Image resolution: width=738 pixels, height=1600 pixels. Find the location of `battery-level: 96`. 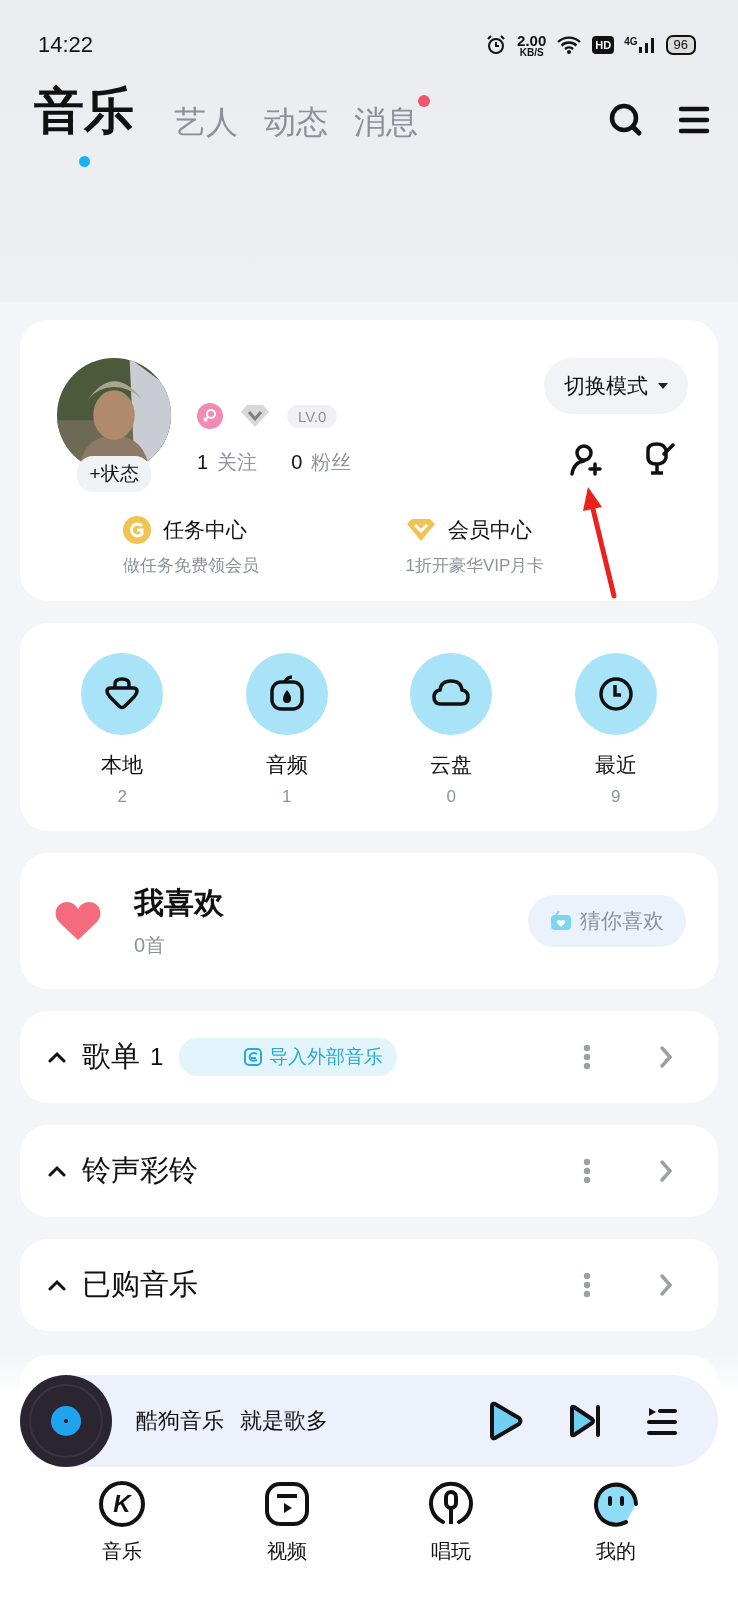

battery-level: 96 is located at coordinates (680, 45).